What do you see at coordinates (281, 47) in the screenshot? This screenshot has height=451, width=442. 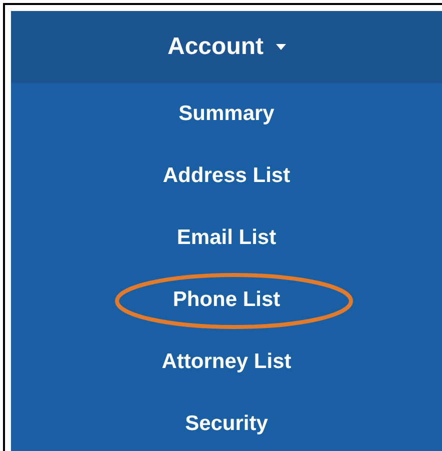 I see `caret-icon` at bounding box center [281, 47].